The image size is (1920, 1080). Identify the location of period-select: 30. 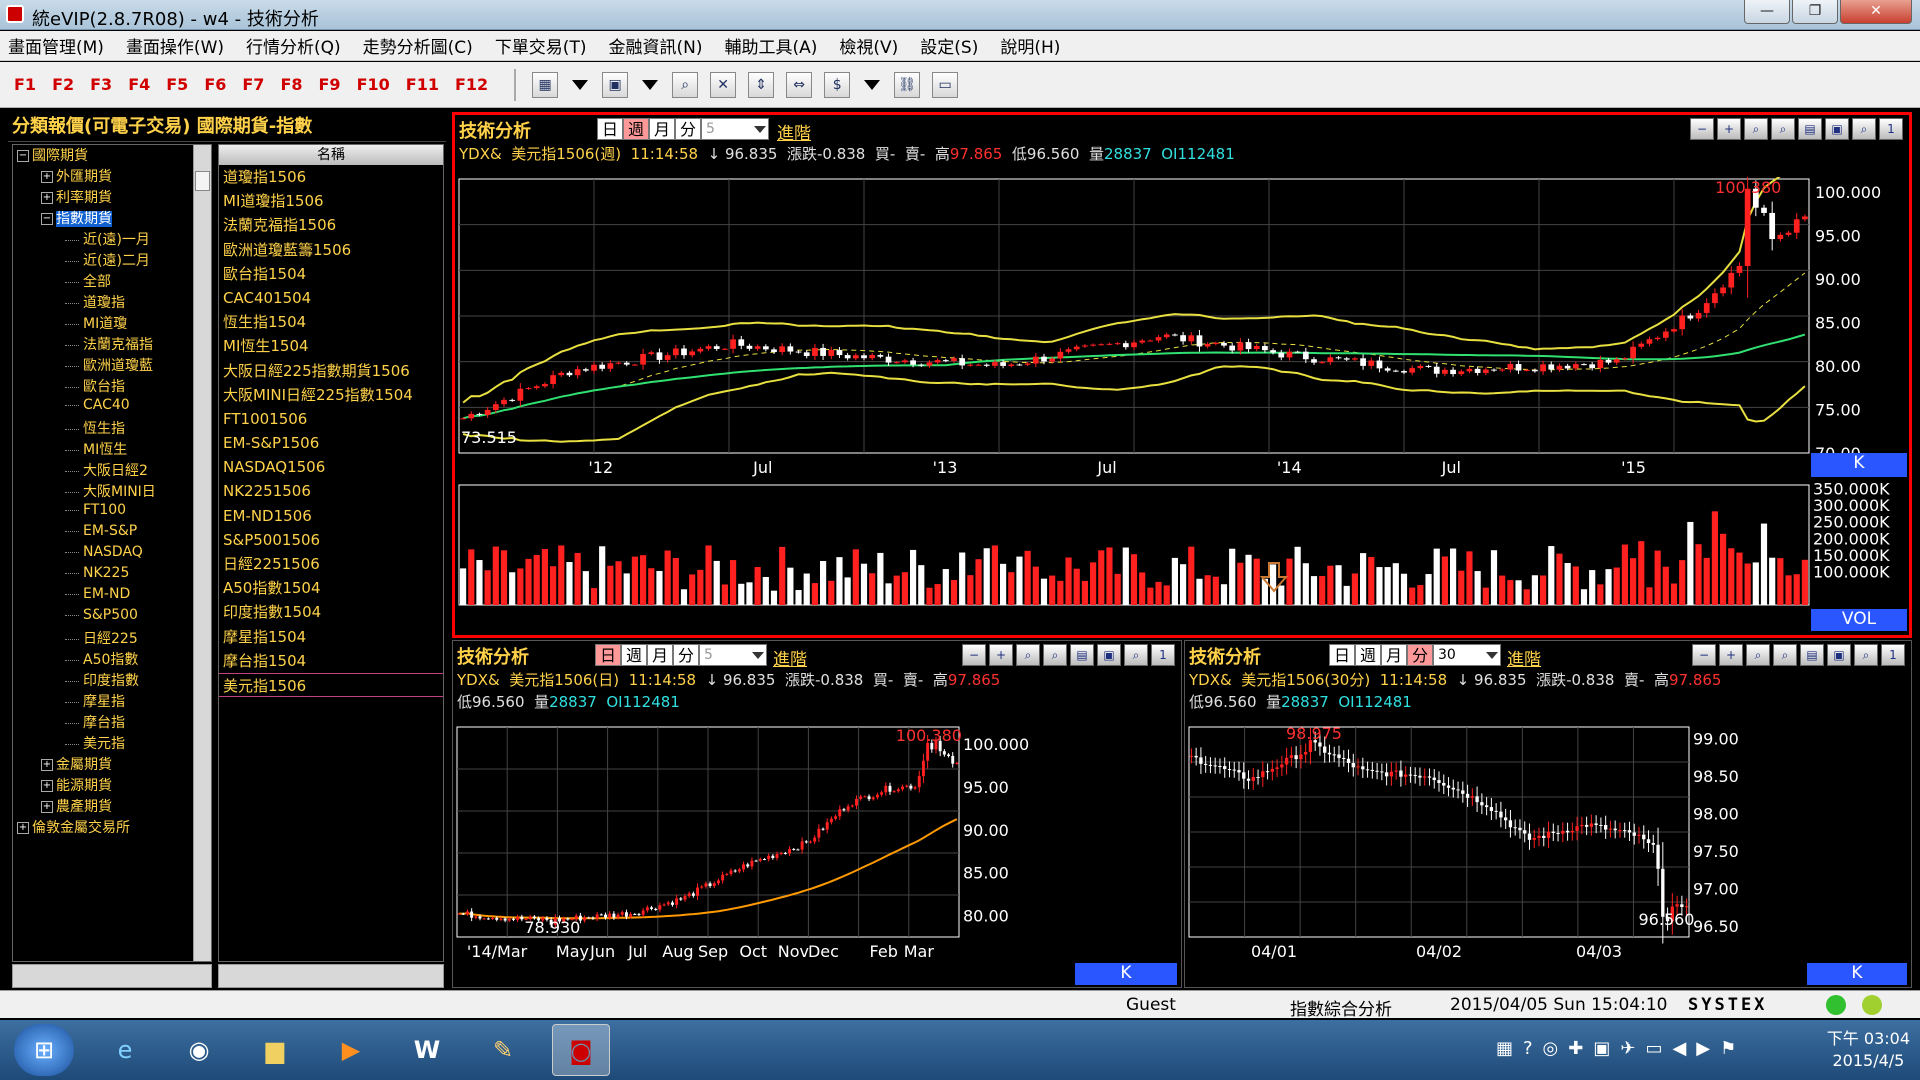
(1467, 655).